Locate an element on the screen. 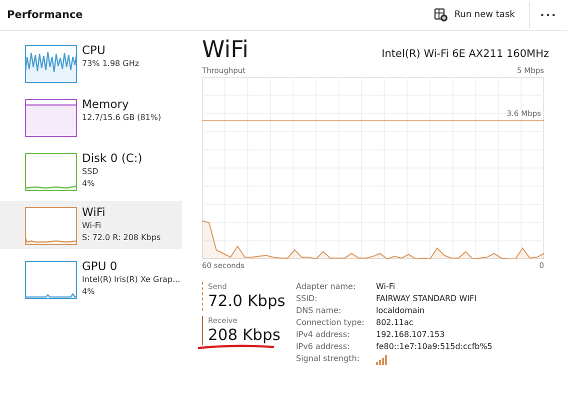 The width and height of the screenshot is (567, 401). detail-value: localdomain is located at coordinates (401, 310).